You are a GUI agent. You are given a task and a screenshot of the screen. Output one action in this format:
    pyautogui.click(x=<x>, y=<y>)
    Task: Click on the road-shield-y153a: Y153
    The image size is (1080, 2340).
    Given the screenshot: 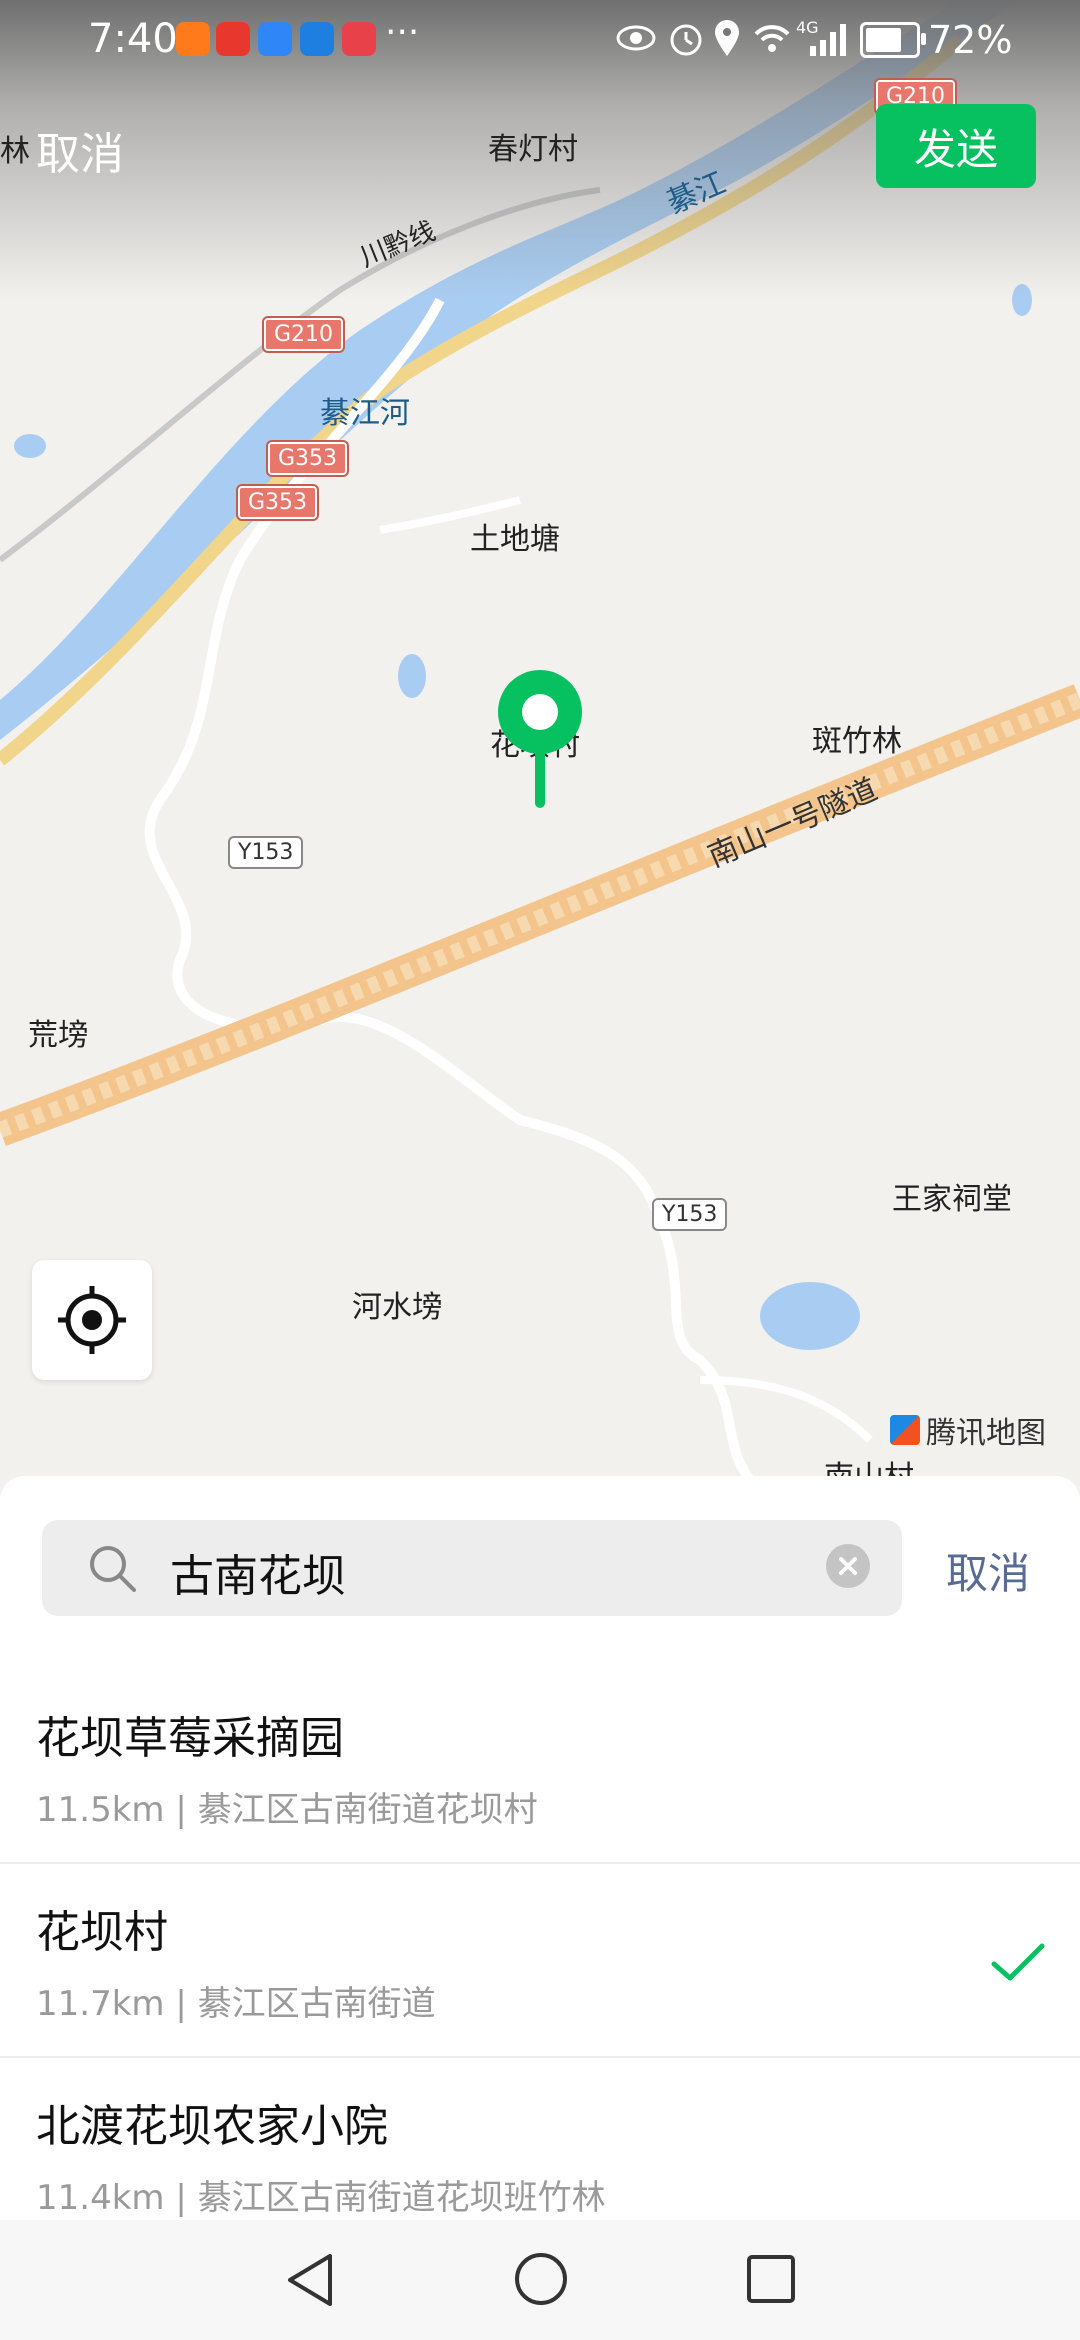 What is the action you would take?
    pyautogui.click(x=266, y=852)
    